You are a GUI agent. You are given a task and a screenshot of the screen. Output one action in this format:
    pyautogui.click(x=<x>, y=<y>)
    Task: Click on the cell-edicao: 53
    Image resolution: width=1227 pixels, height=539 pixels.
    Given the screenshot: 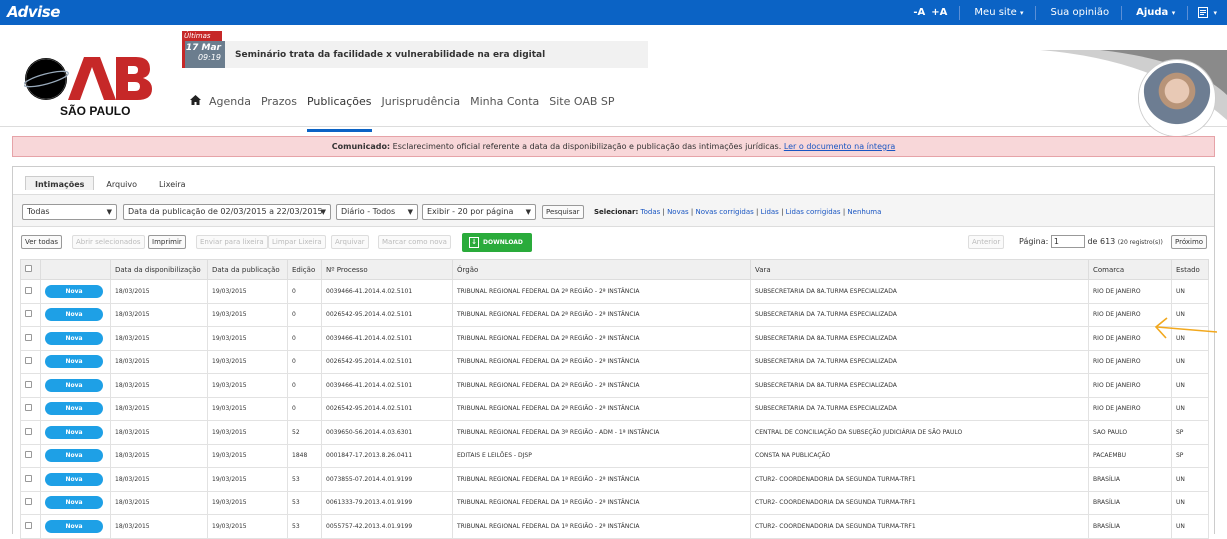 What is the action you would take?
    pyautogui.click(x=304, y=479)
    